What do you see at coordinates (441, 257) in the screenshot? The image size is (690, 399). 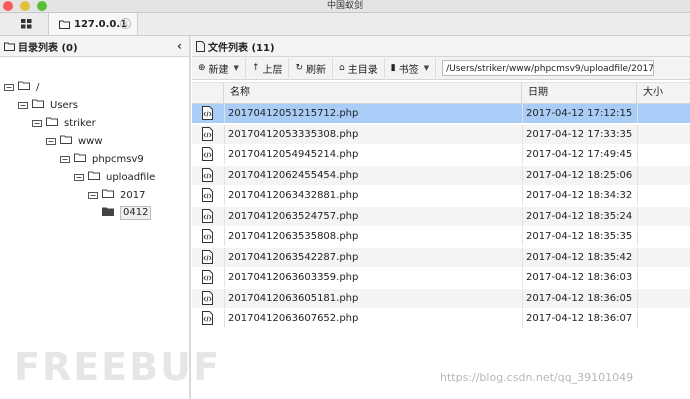 I see `table-row: 20170412063542287.php 2017-04-12 18:35:42` at bounding box center [441, 257].